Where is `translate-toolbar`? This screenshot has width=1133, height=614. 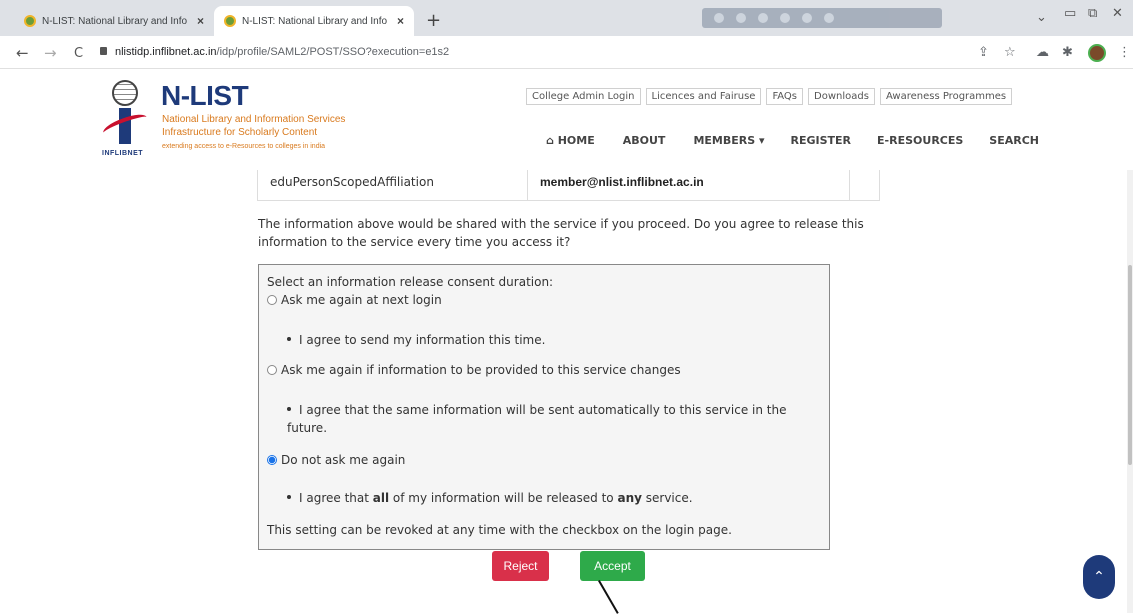
translate-toolbar is located at coordinates (822, 18).